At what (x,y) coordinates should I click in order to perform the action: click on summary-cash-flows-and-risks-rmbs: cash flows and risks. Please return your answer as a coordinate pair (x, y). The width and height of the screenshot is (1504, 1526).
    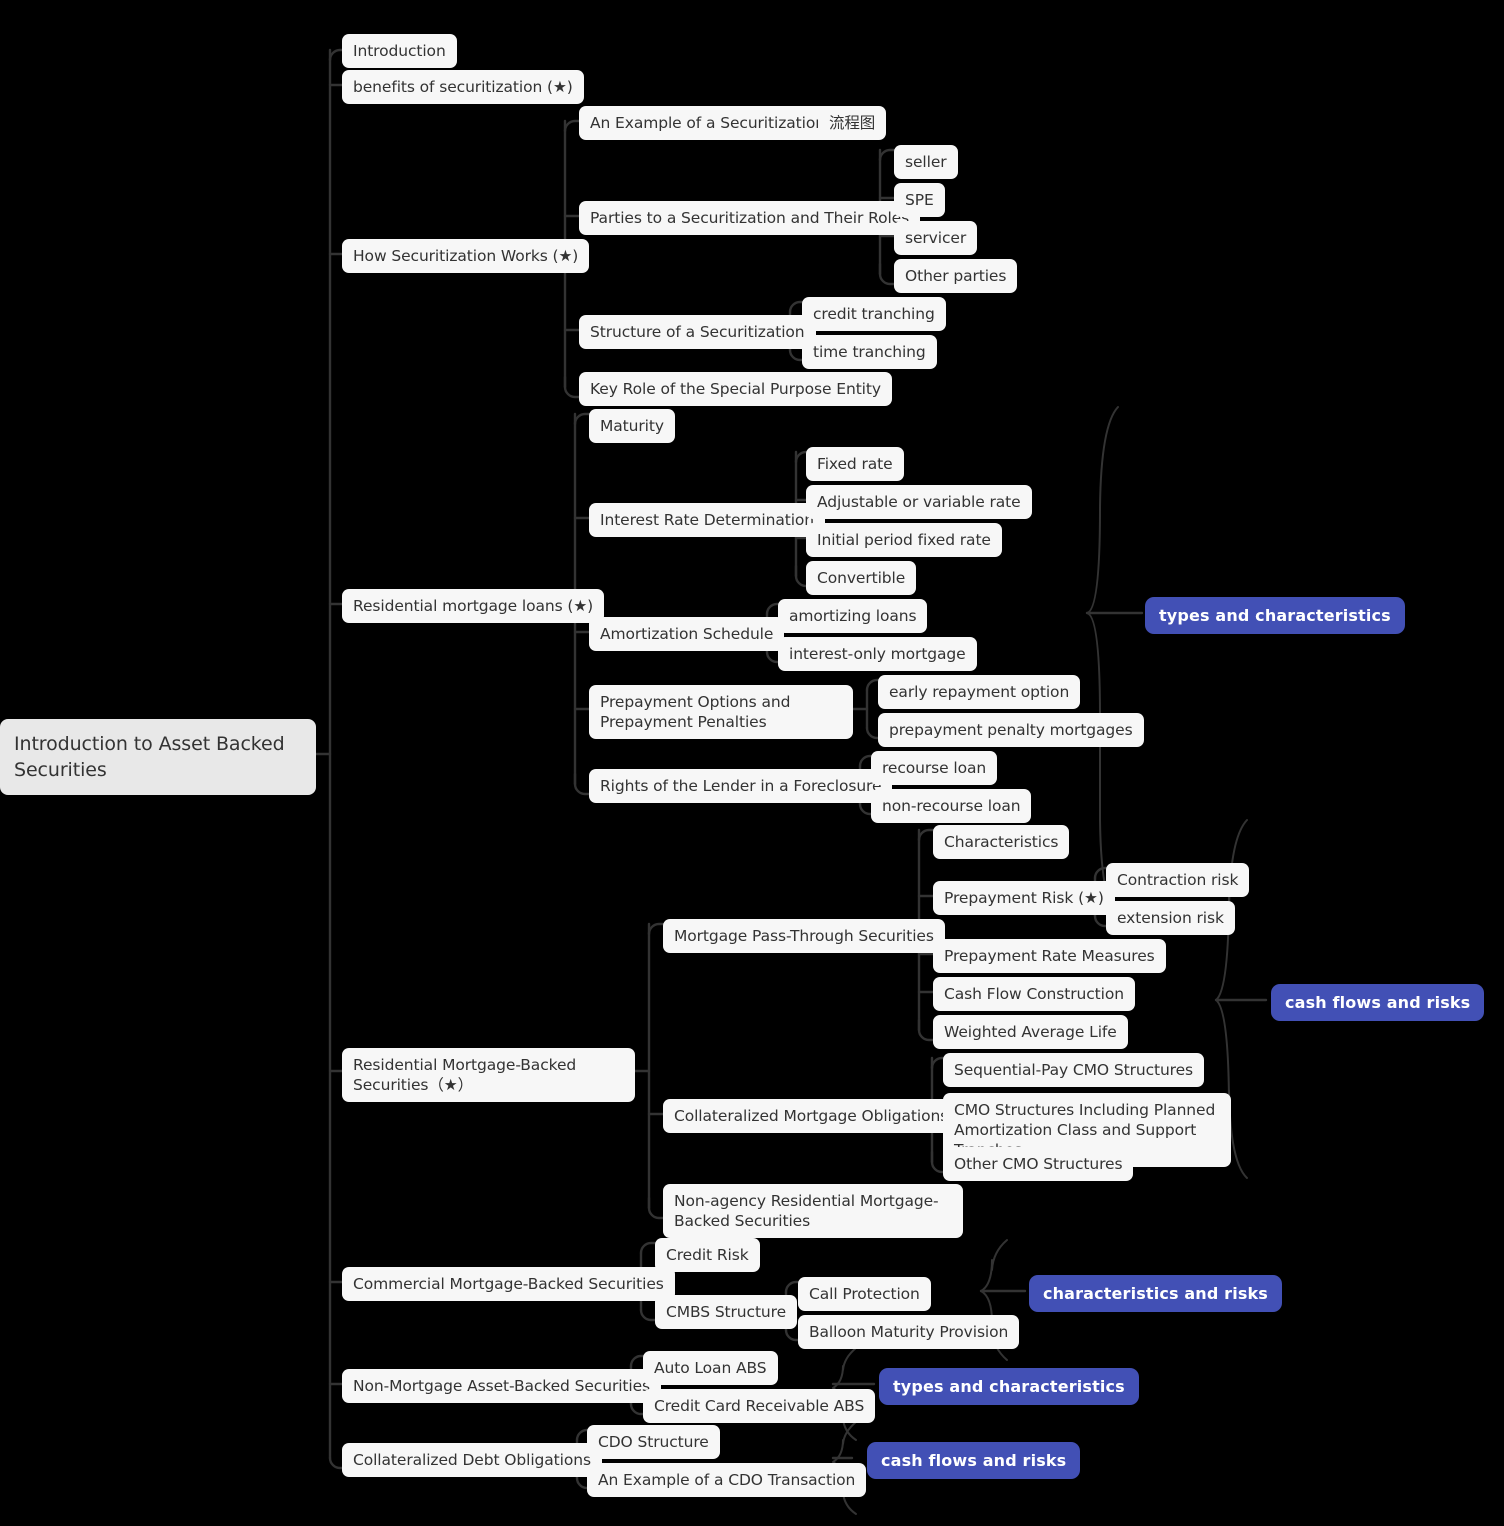
    Looking at the image, I should click on (1378, 1002).